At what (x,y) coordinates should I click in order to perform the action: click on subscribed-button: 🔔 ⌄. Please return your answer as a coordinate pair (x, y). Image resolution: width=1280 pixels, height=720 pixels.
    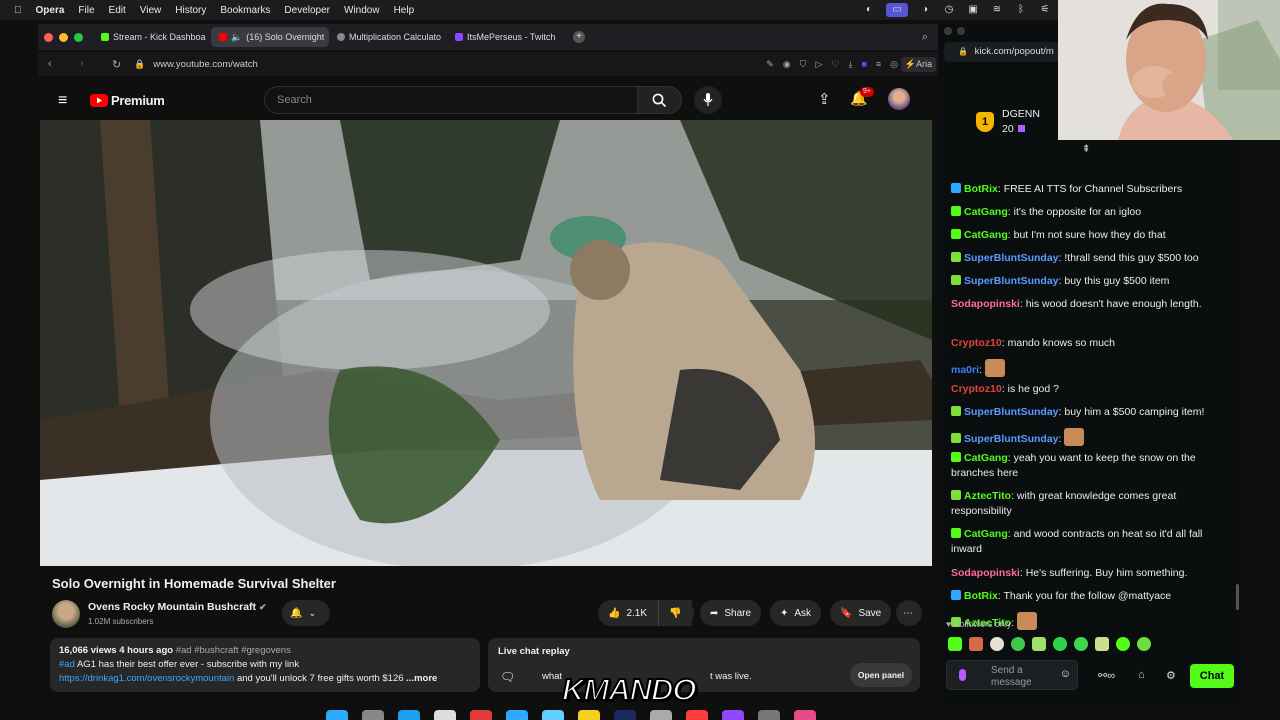
    Looking at the image, I should click on (306, 613).